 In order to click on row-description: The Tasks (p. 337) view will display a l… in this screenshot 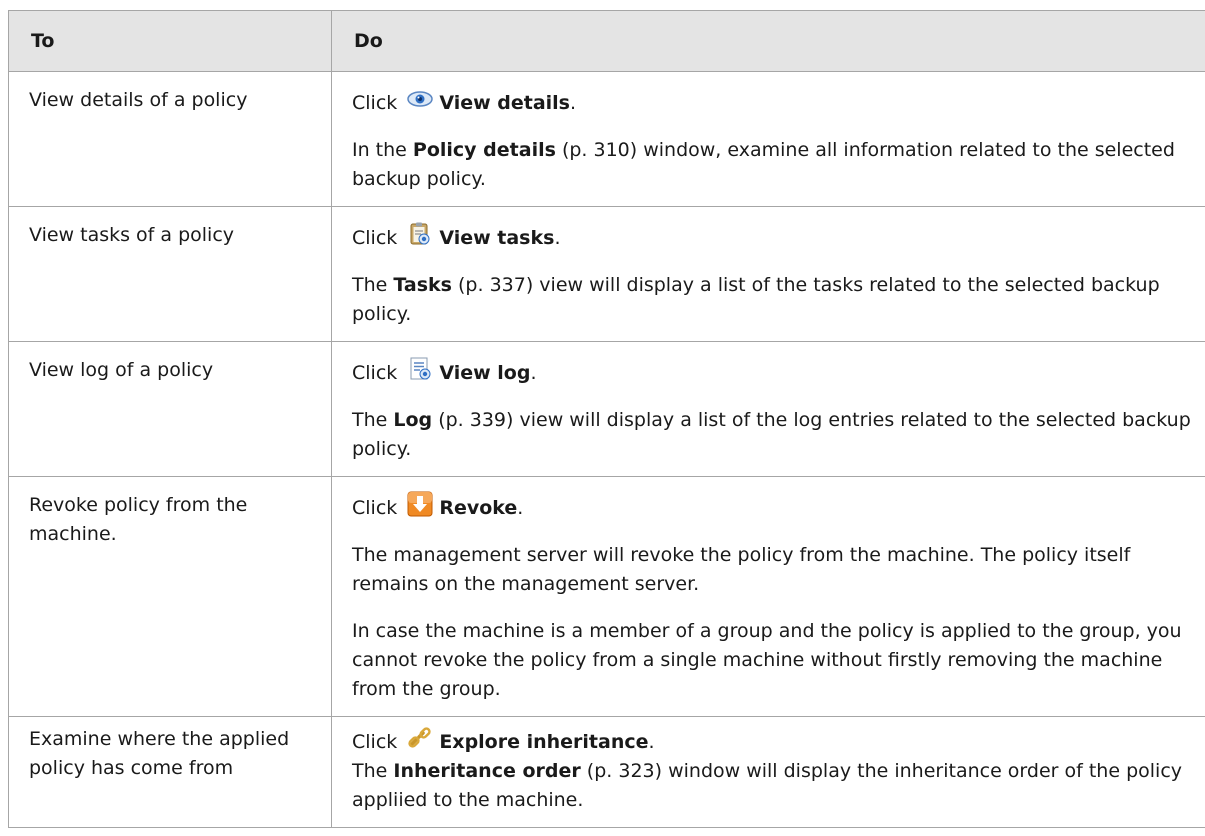, I will do `click(778, 300)`.